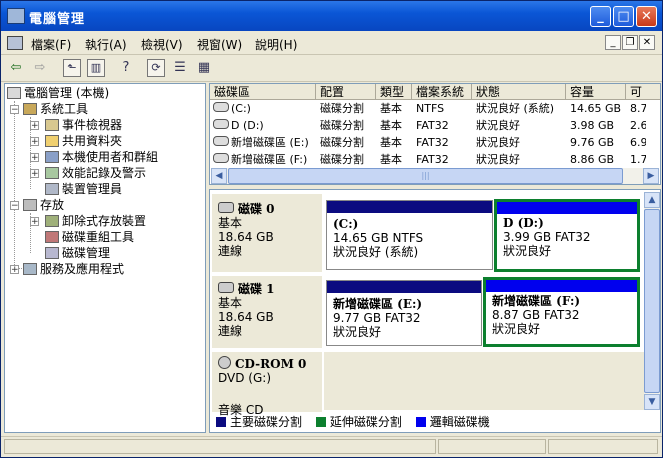 This screenshot has width=663, height=458. I want to click on cell-capacity: 8.86 GB, so click(592, 159).